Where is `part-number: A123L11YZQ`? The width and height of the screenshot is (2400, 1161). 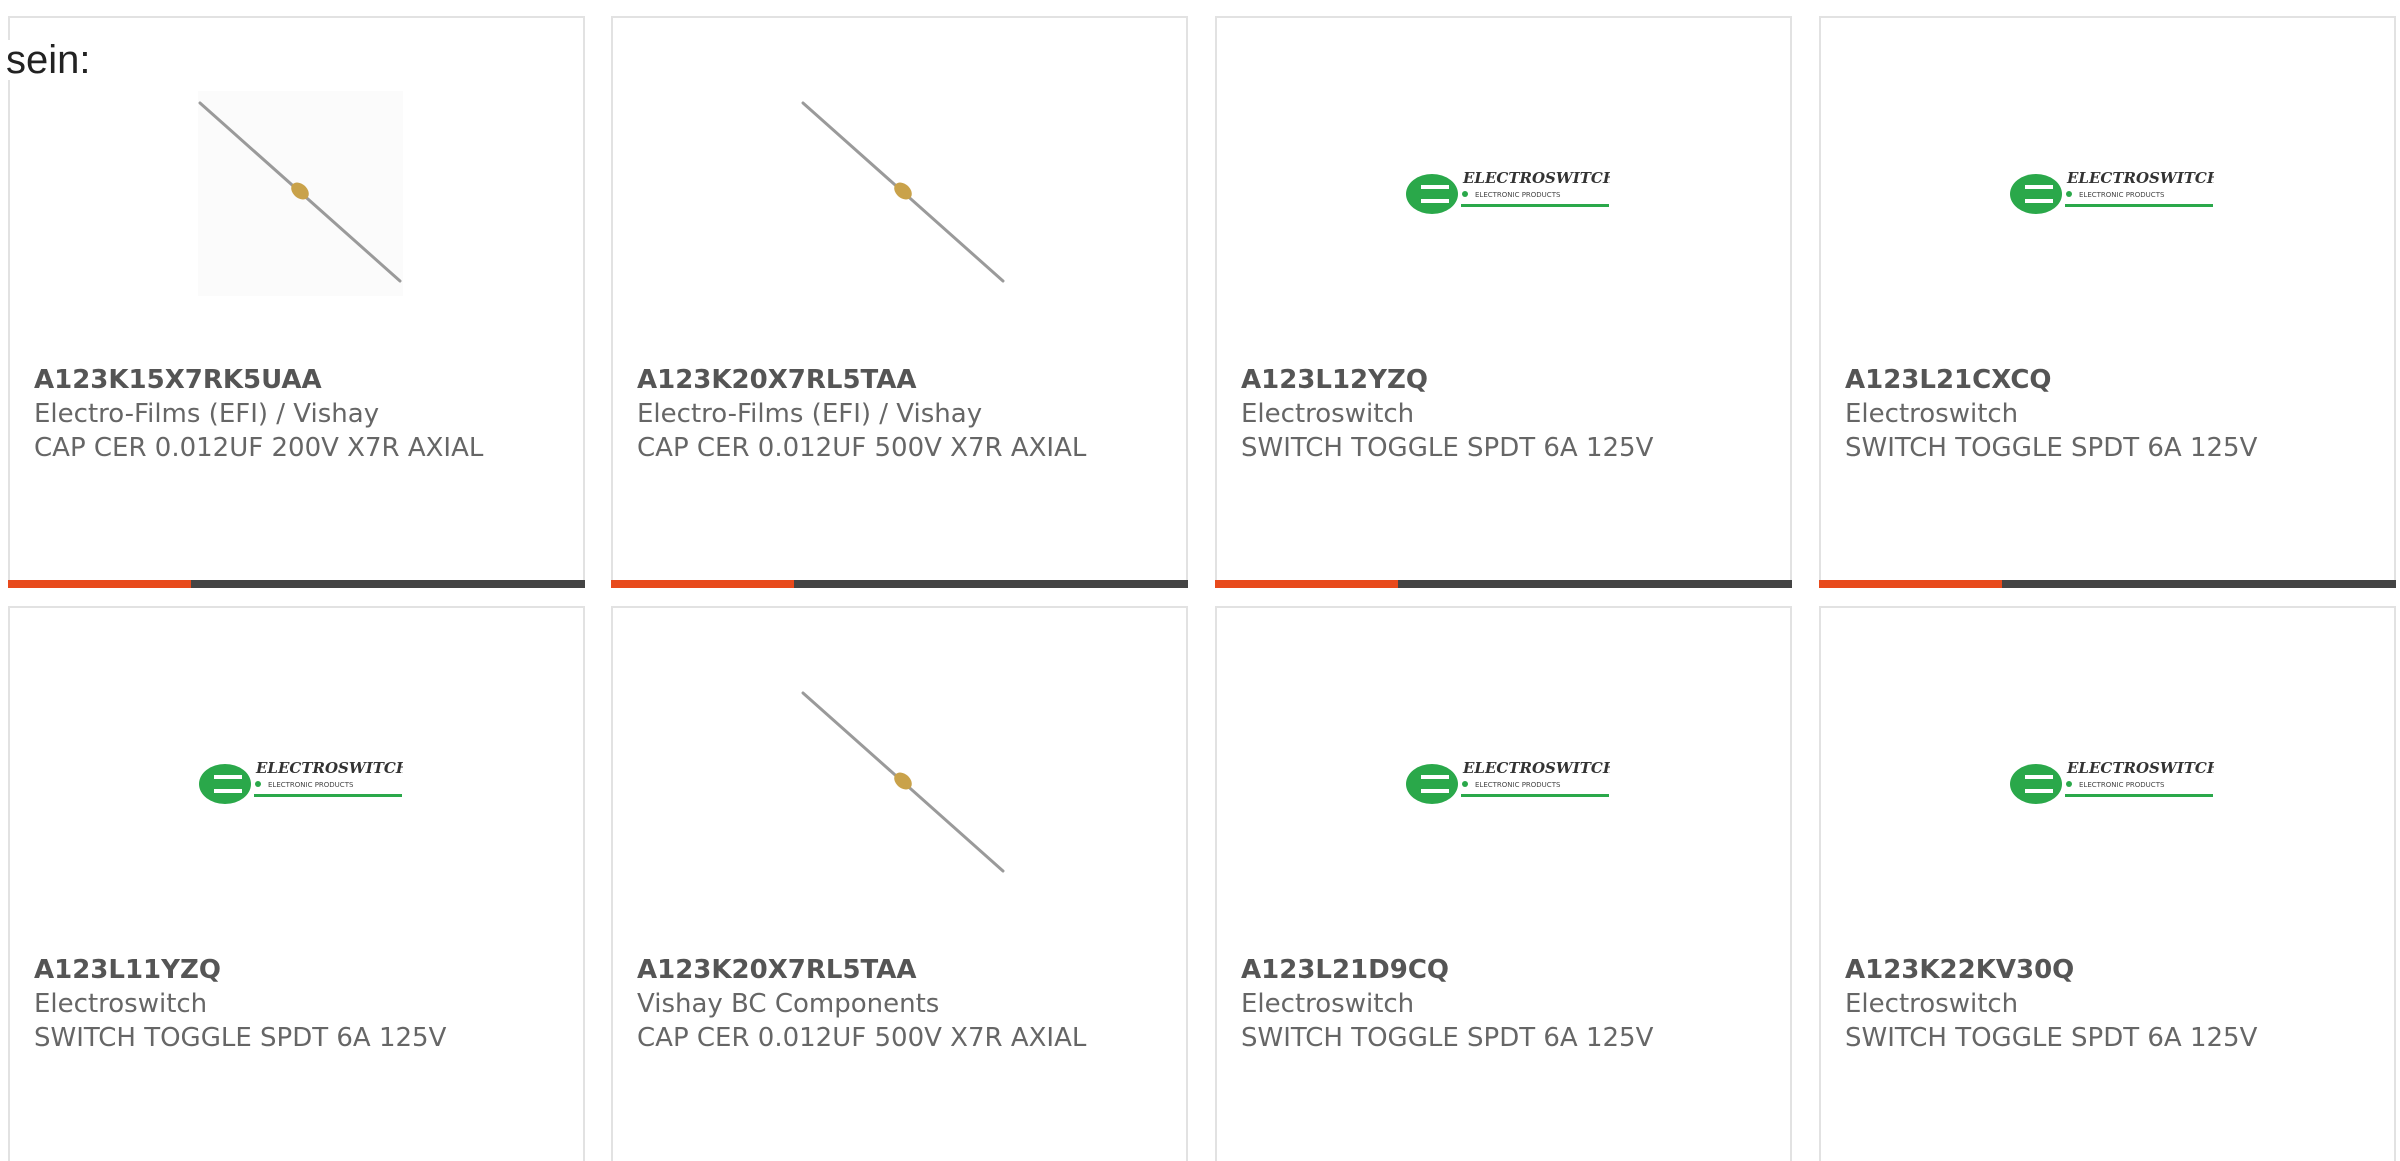 part-number: A123L11YZQ is located at coordinates (127, 970).